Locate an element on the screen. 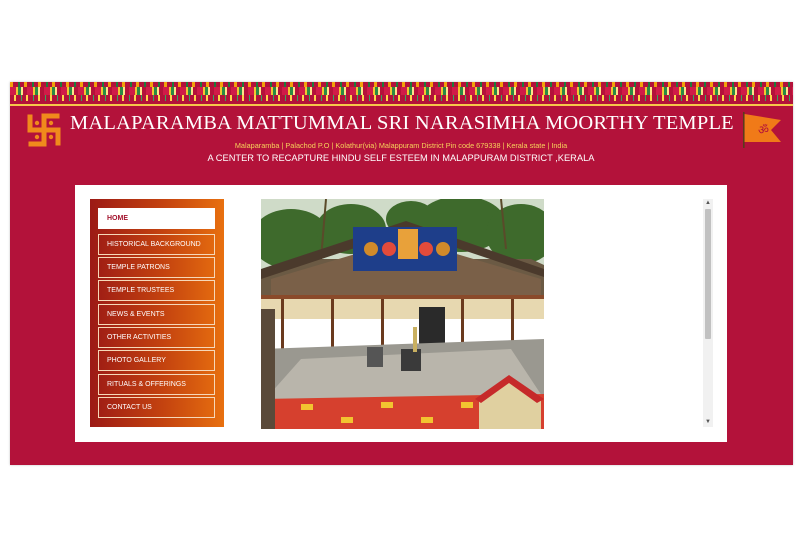 This screenshot has height=545, width=800. nav-historical-background: HISTORICAL BACKGROUND is located at coordinates (156, 244).